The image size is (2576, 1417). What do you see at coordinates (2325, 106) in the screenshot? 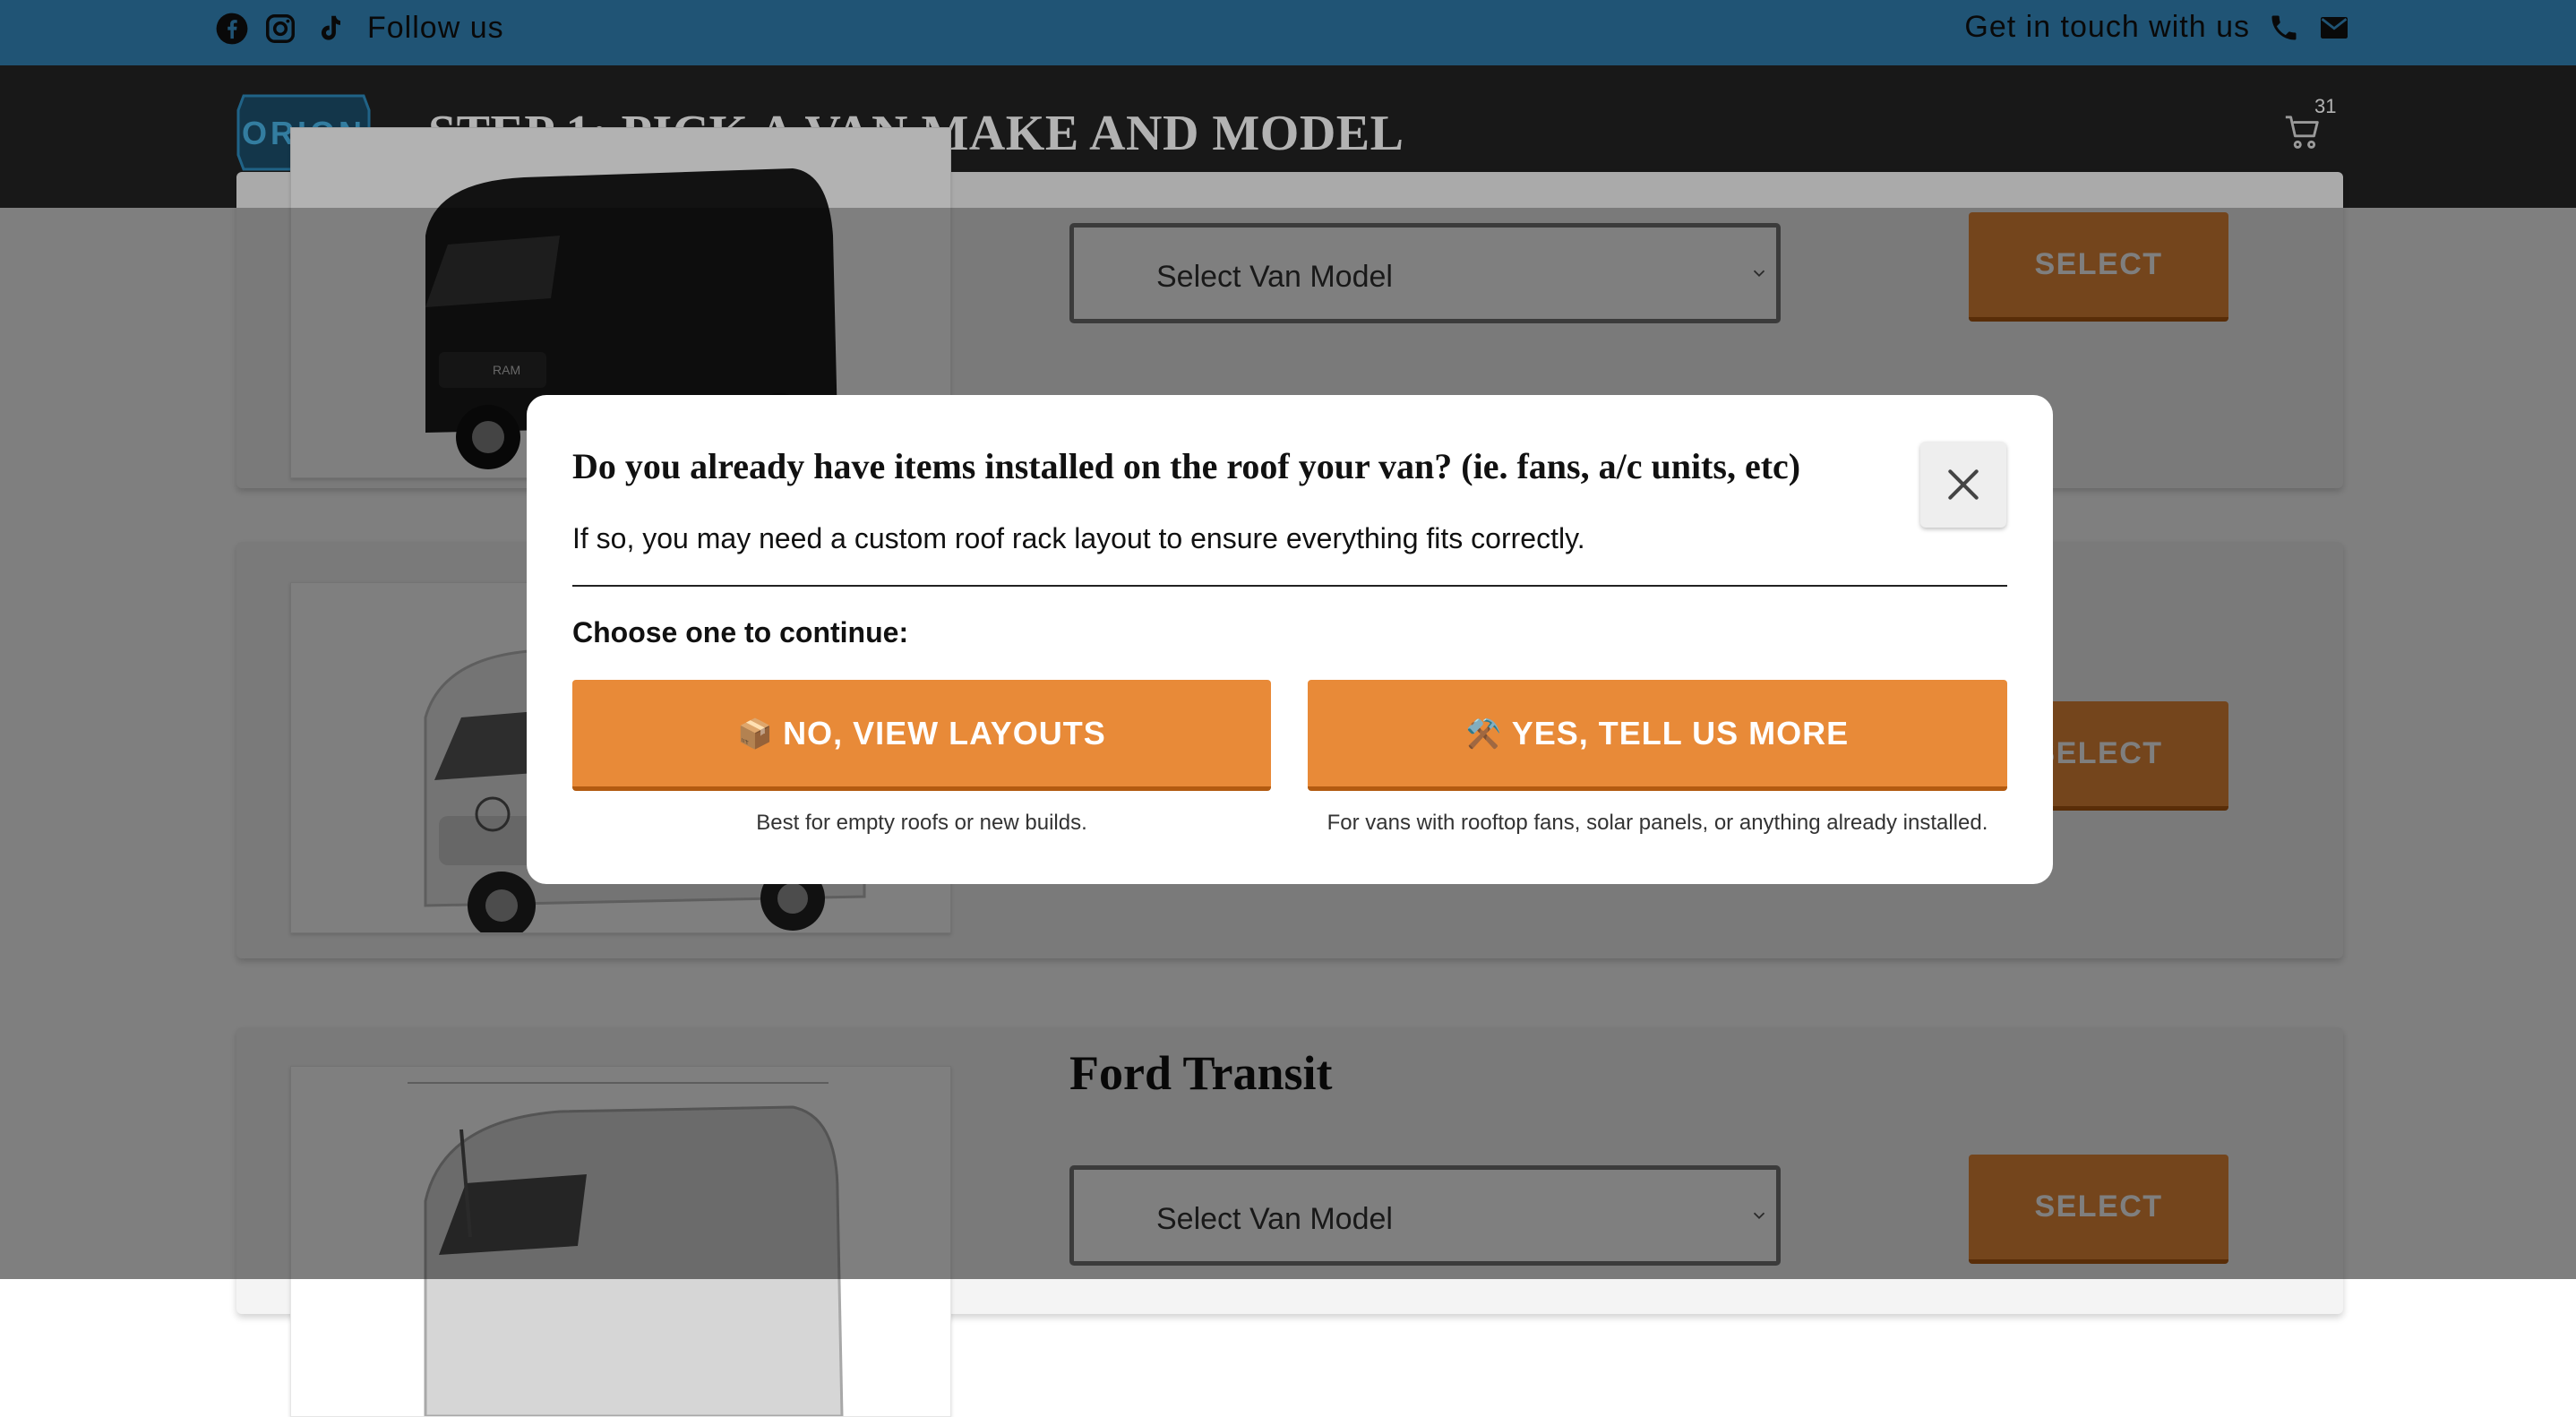
I see `cart-count-badge: 31` at bounding box center [2325, 106].